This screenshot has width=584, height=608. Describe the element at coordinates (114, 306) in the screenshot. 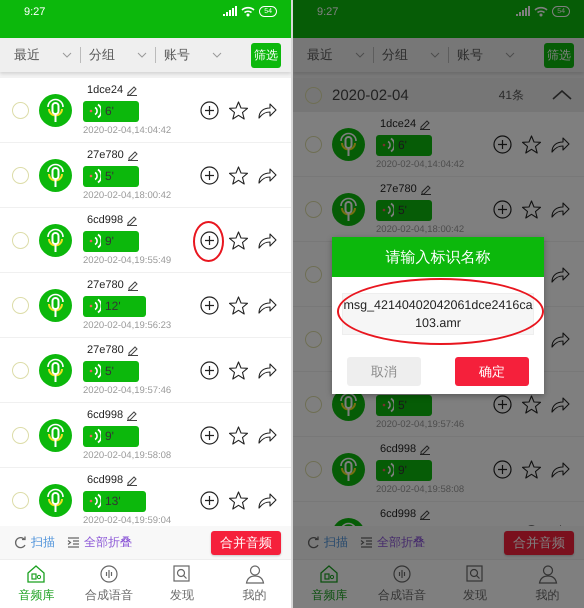

I see `voice-message-button: 12'` at that location.